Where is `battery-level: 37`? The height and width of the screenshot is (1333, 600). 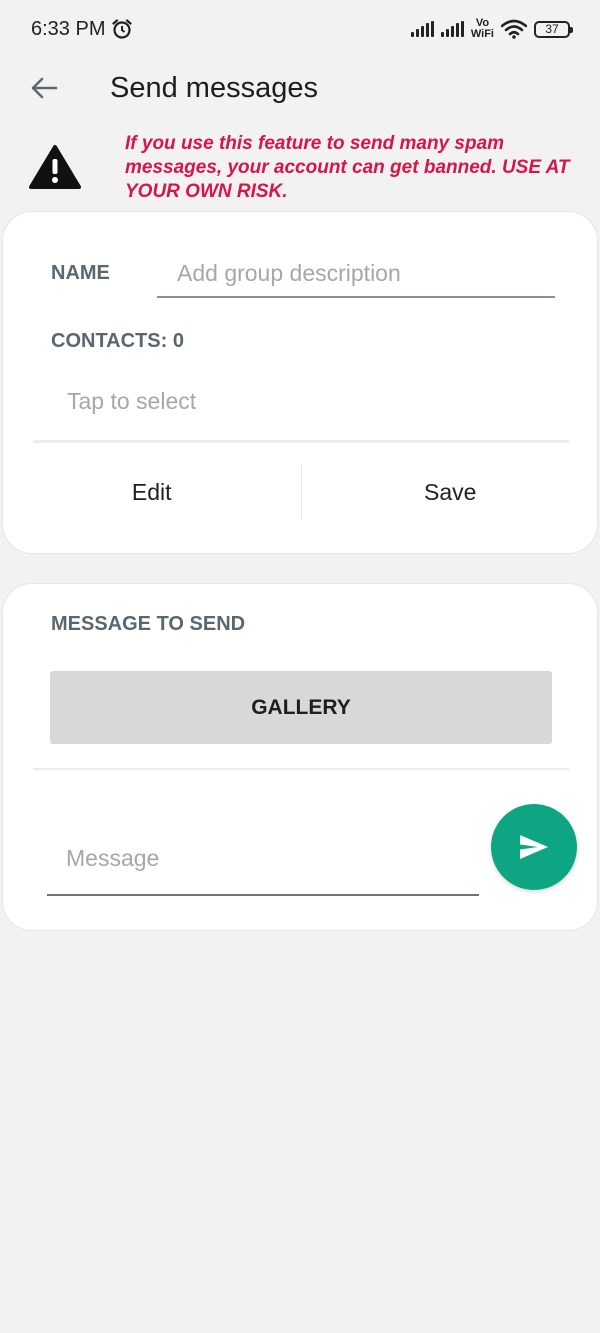
battery-level: 37 is located at coordinates (552, 29).